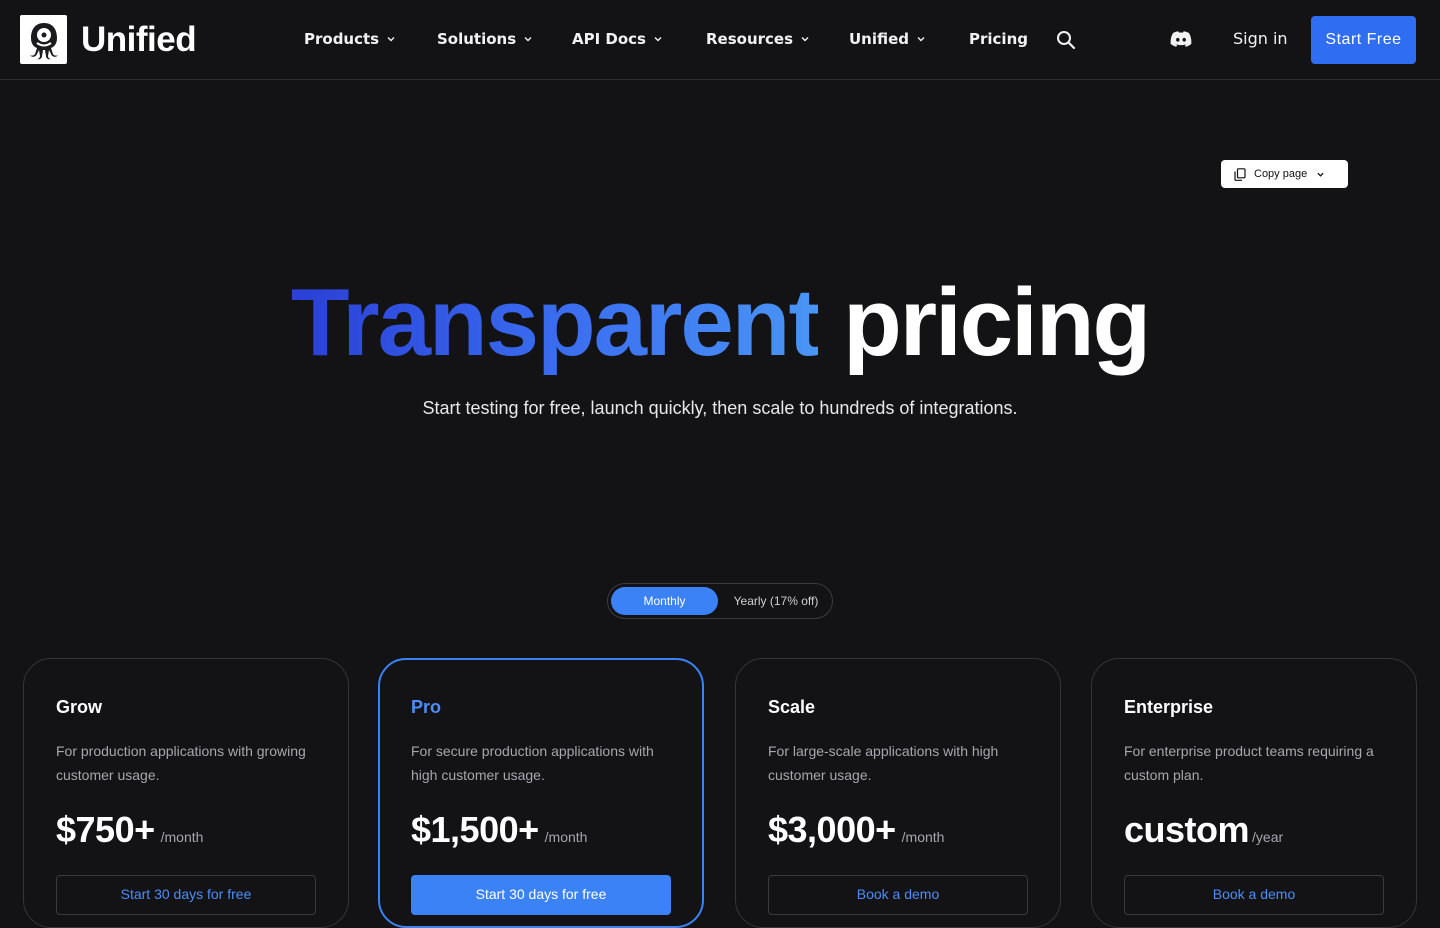  I want to click on nav-solutions: Solutions, so click(485, 39).